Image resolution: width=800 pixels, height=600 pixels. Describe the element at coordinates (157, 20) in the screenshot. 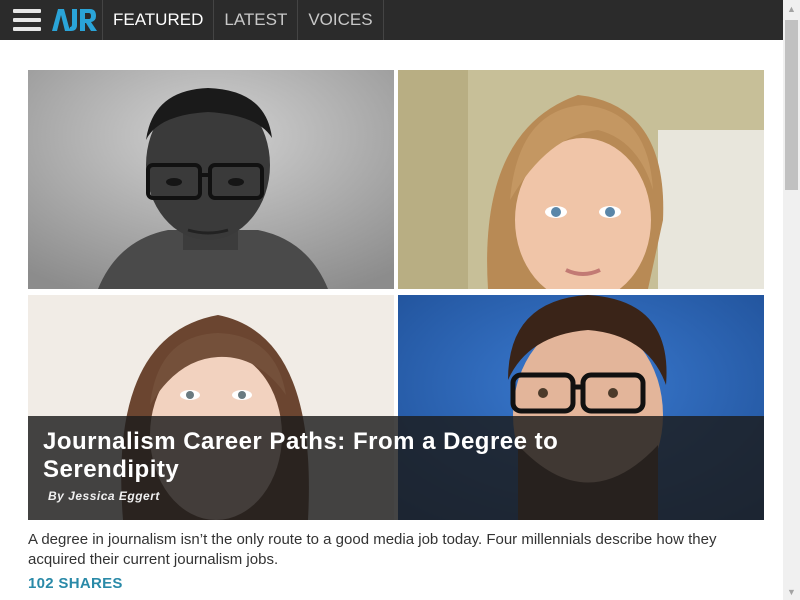

I see `nav-featured: FEATURED` at that location.